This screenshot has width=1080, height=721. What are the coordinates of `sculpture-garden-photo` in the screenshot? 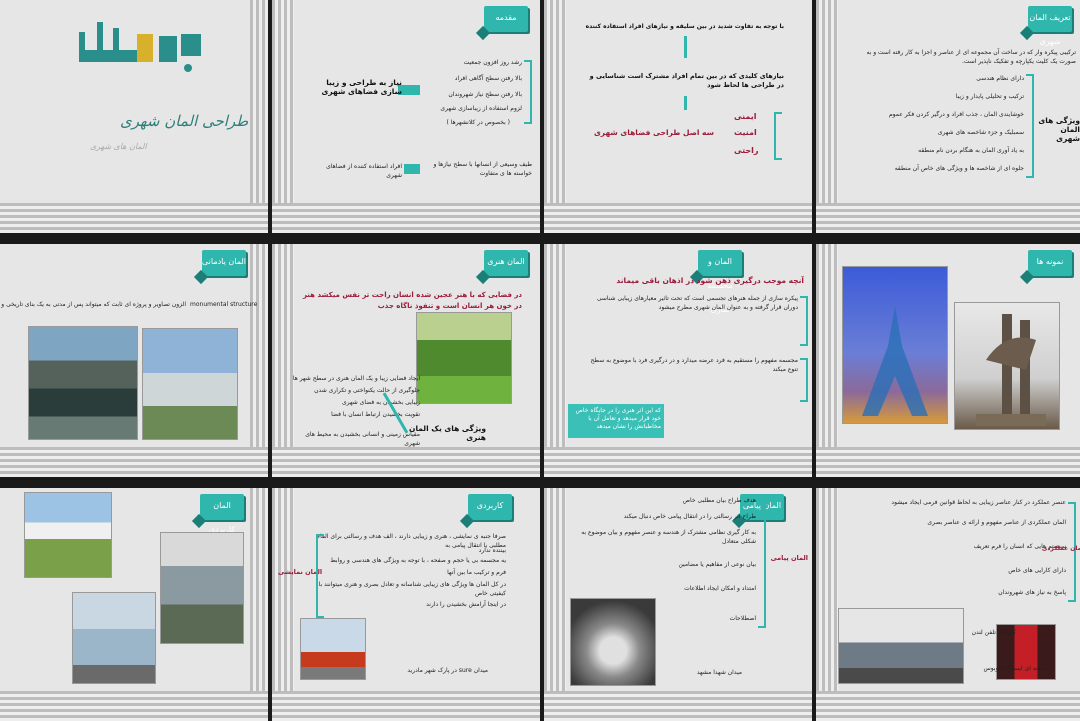 It's located at (464, 358).